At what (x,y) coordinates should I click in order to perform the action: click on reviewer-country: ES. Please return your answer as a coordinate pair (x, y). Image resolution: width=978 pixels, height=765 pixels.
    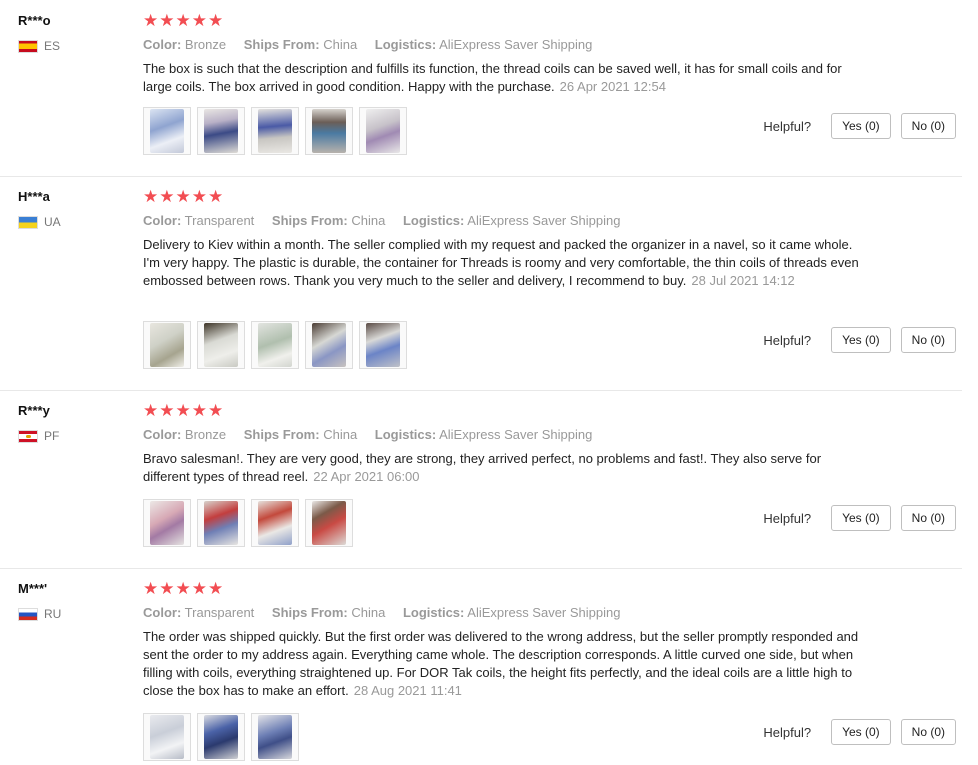
    Looking at the image, I should click on (73, 46).